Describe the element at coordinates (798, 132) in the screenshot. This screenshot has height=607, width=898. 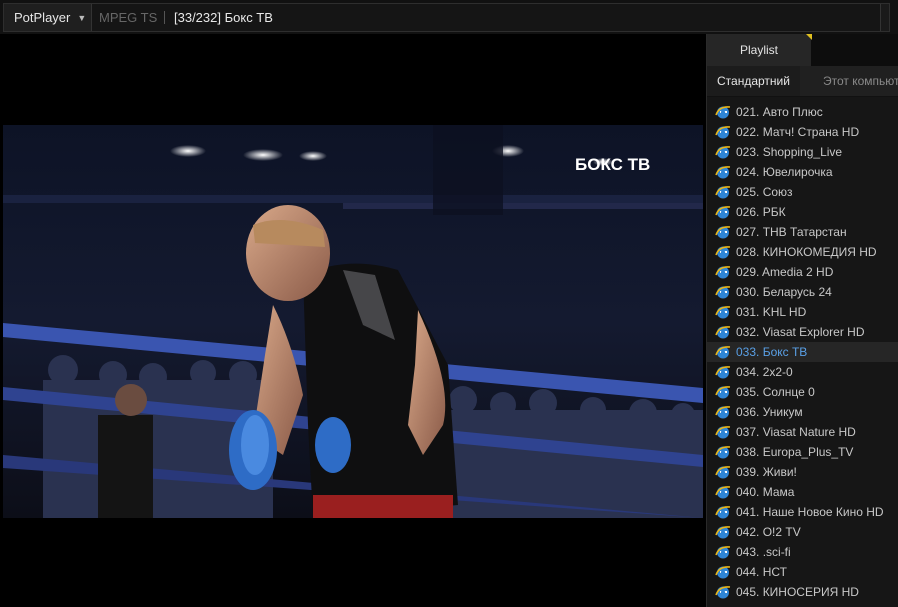
I see `list-item-label: 022. Матч! Страна HD` at that location.